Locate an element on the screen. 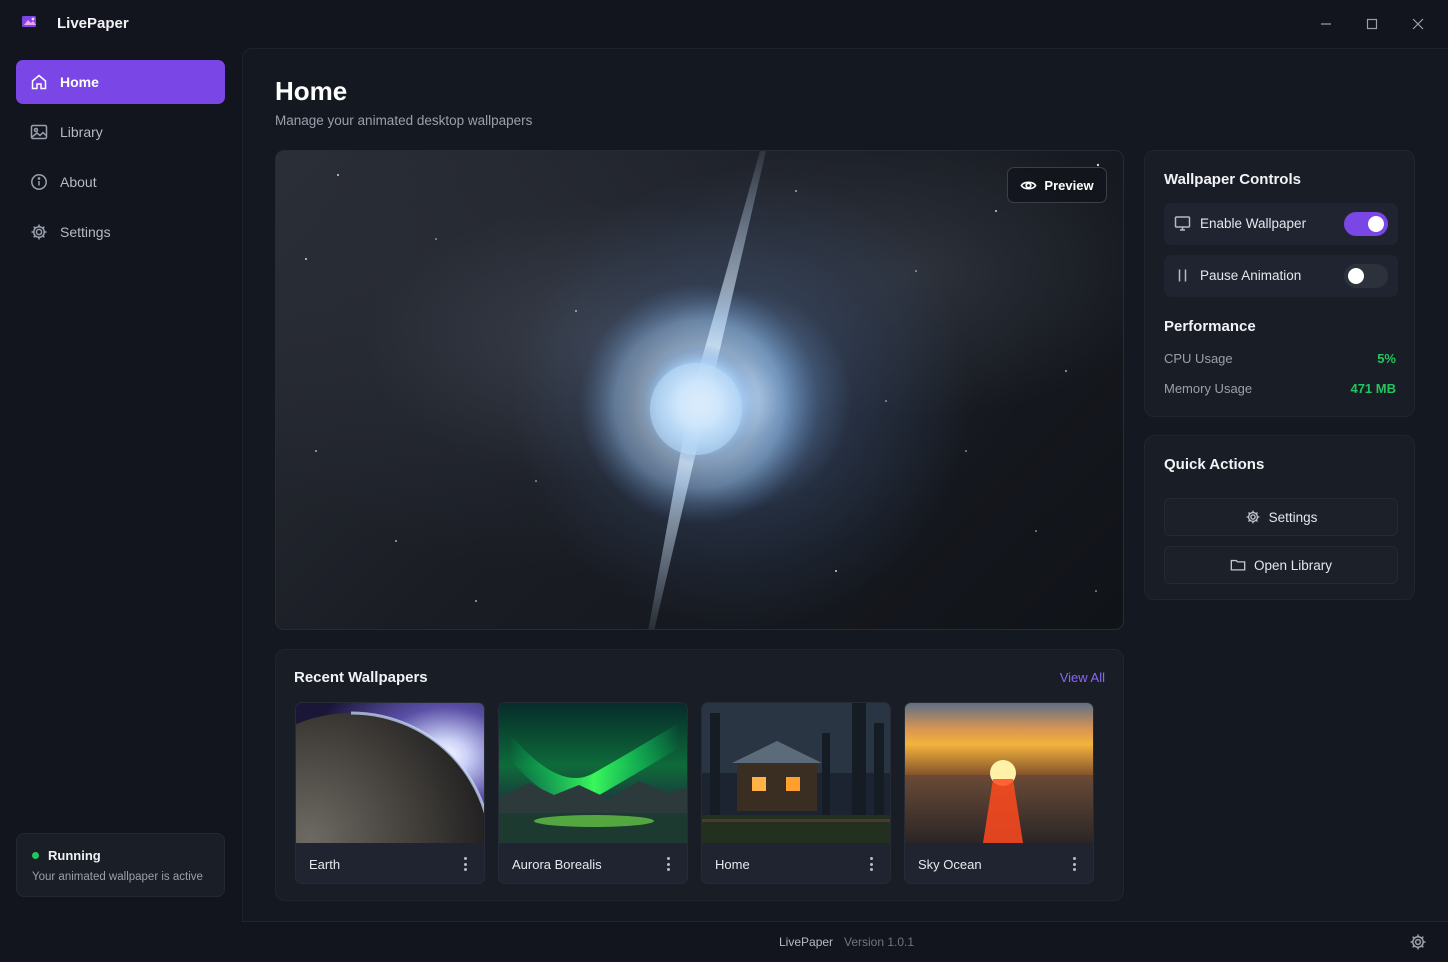 The height and width of the screenshot is (962, 1448). sidebar-item-label: About is located at coordinates (78, 182).